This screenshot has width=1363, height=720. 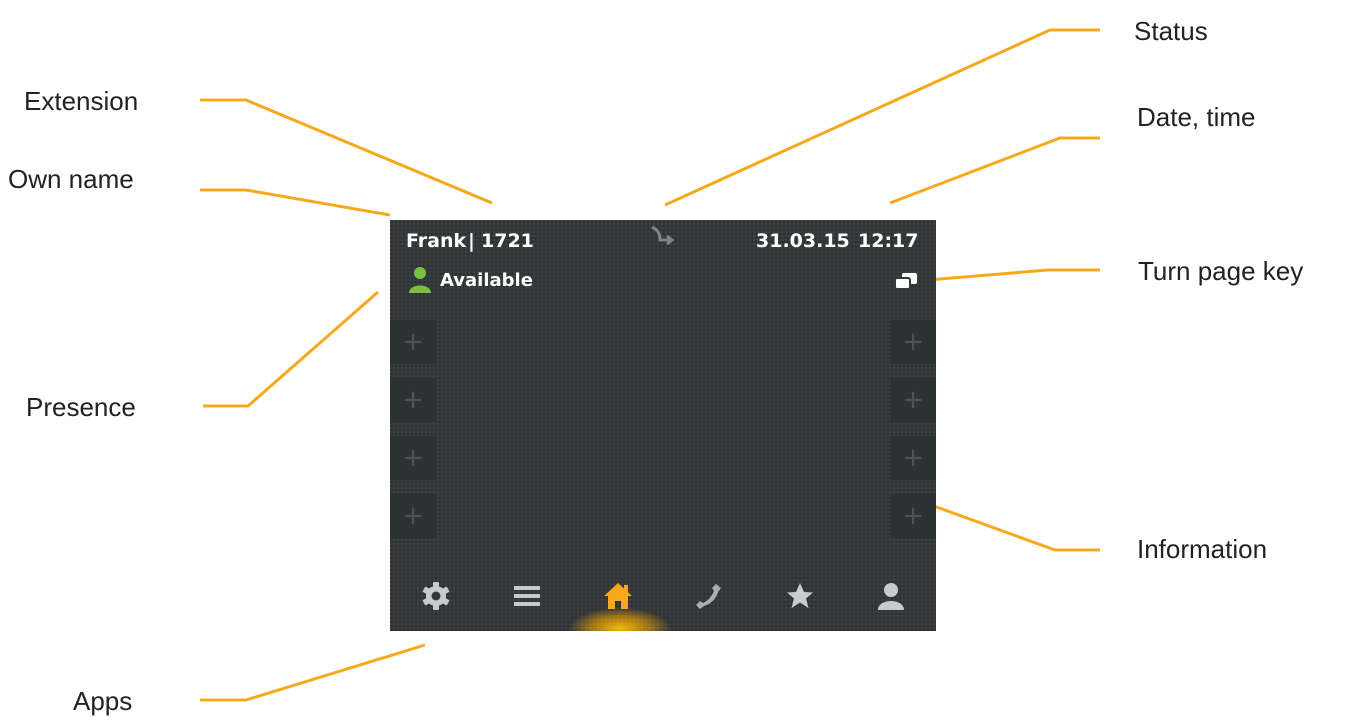 I want to click on label-date-time: Date, time, so click(x=1196, y=117).